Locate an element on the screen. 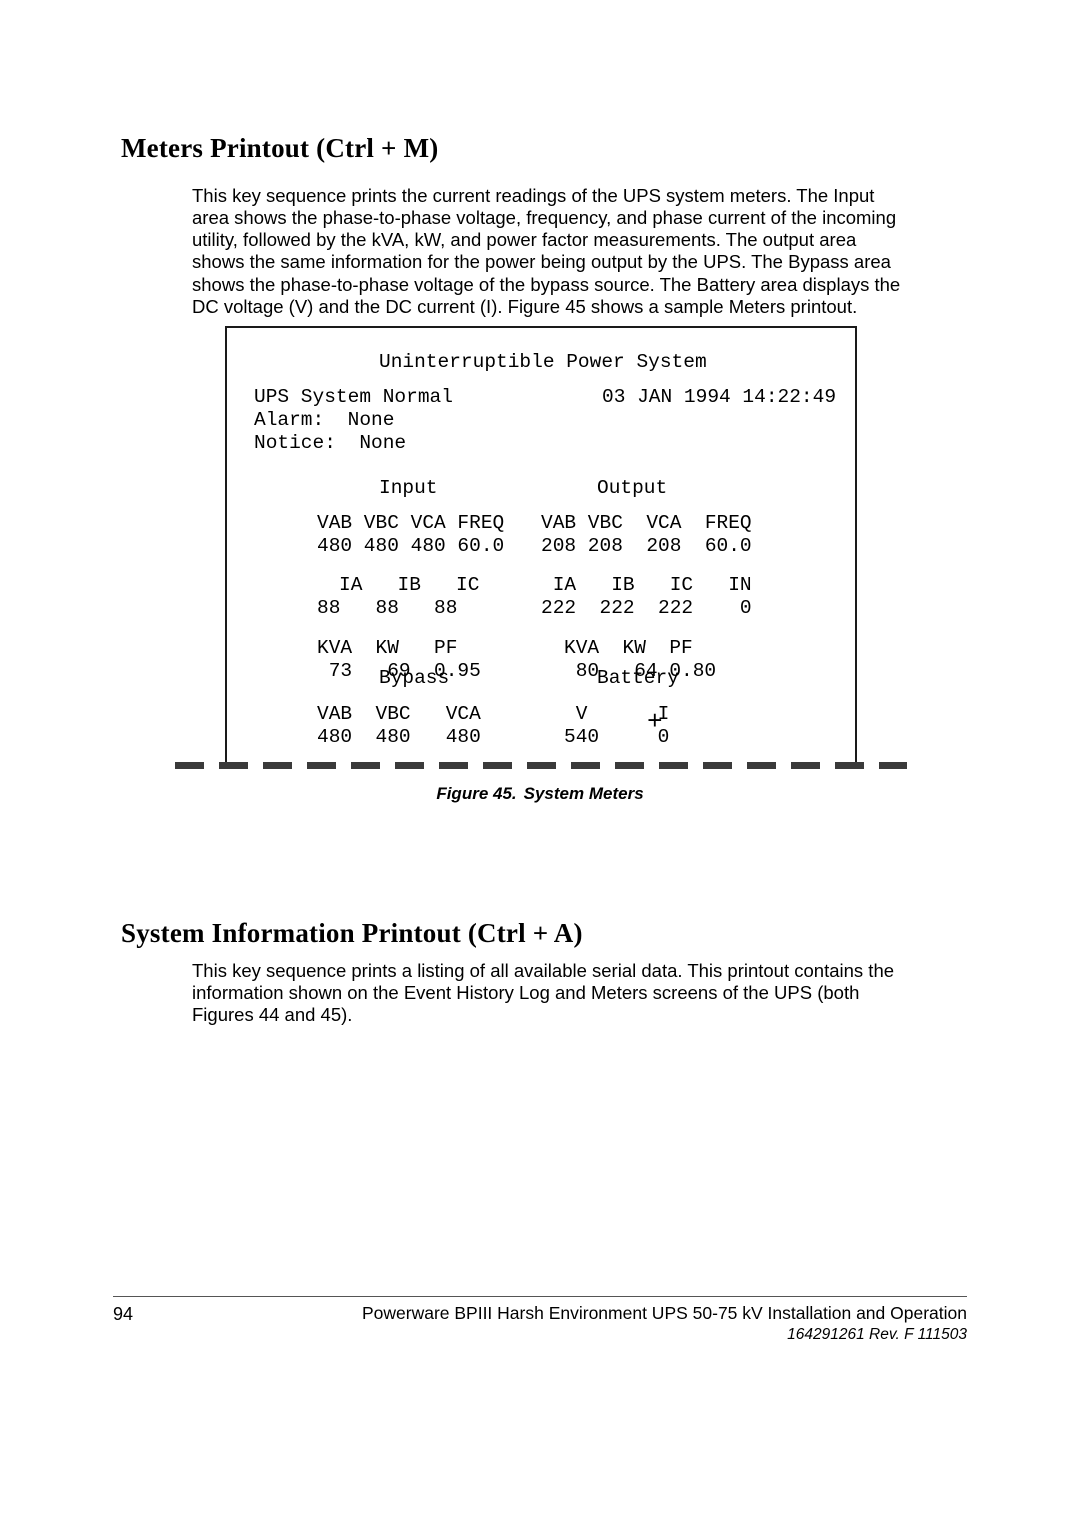 Image resolution: width=1080 pixels, height=1524 pixels. output-power-header: KVA KW PF is located at coordinates (628, 648).